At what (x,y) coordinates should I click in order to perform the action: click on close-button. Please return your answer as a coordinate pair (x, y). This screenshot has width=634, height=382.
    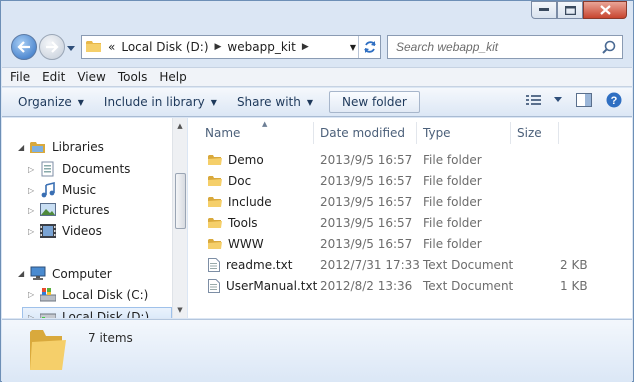
    Looking at the image, I should click on (605, 10).